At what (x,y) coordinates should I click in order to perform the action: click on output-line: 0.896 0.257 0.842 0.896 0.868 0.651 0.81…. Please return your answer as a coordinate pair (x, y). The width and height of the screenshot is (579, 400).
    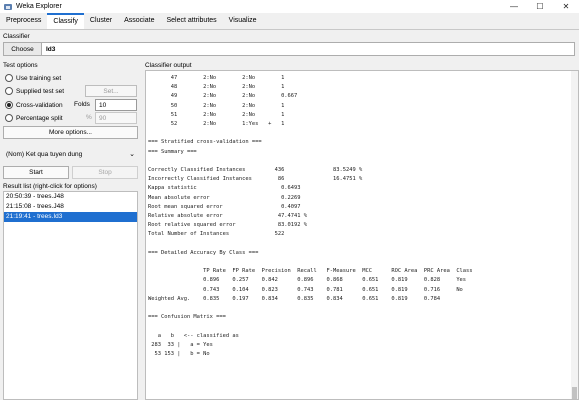
    Looking at the image, I should click on (307, 280).